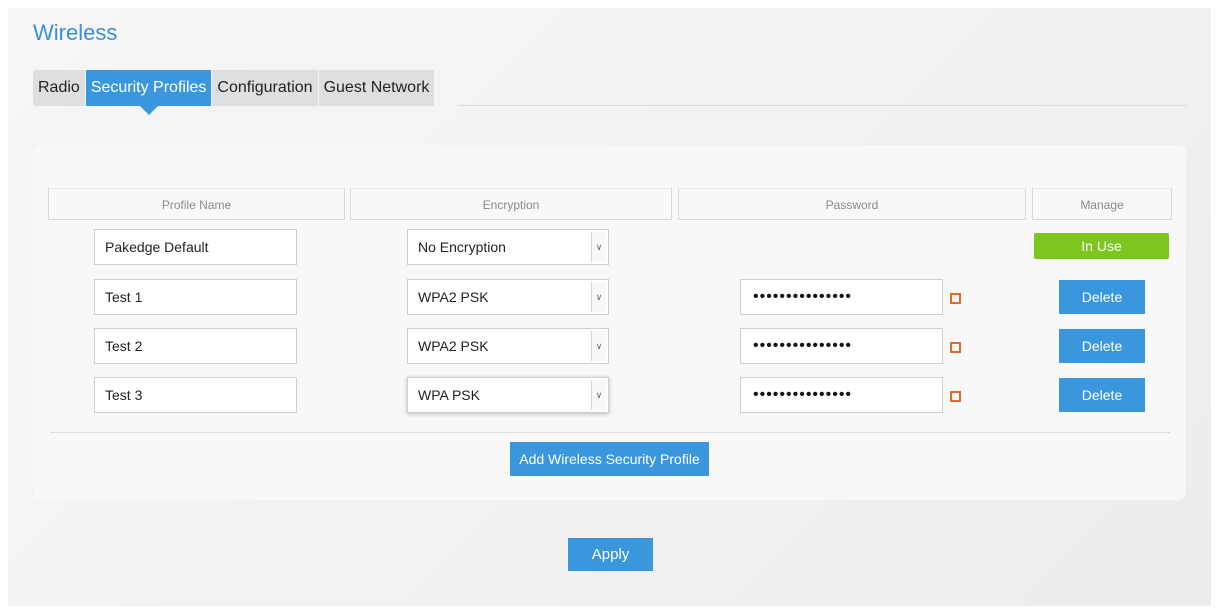 The height and width of the screenshot is (610, 1219). What do you see at coordinates (508, 395) in the screenshot?
I see `encryption-select: WPA PSK ∨` at bounding box center [508, 395].